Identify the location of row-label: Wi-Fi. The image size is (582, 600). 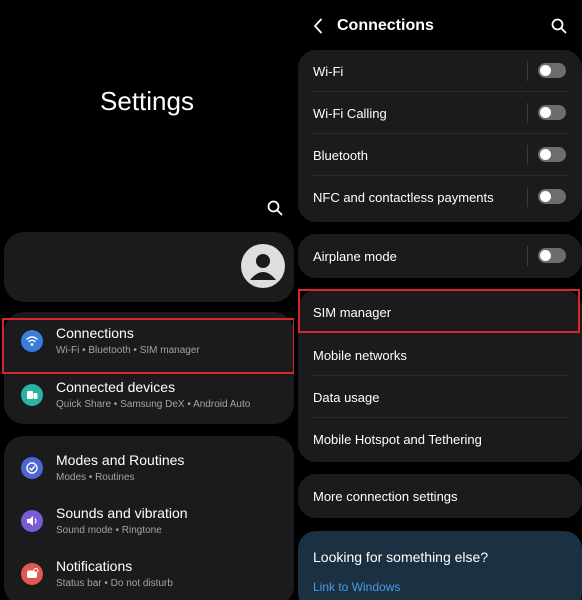
(328, 71).